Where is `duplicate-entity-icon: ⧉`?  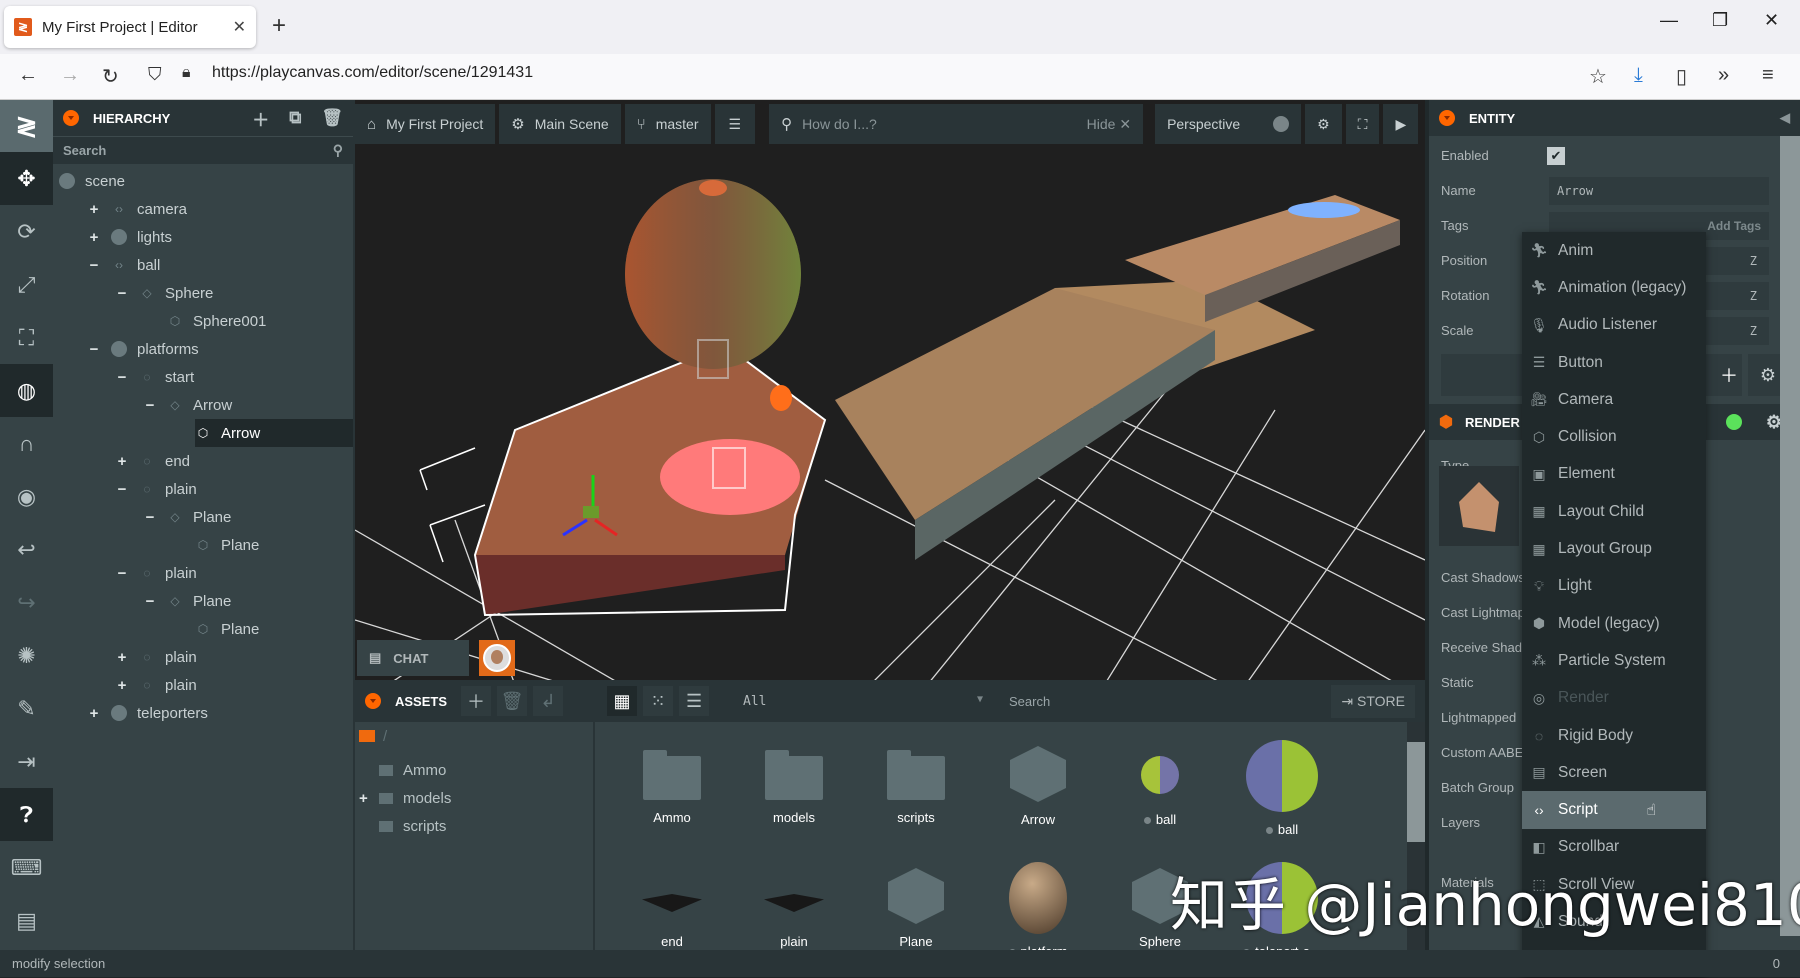 duplicate-entity-icon: ⧉ is located at coordinates (295, 118).